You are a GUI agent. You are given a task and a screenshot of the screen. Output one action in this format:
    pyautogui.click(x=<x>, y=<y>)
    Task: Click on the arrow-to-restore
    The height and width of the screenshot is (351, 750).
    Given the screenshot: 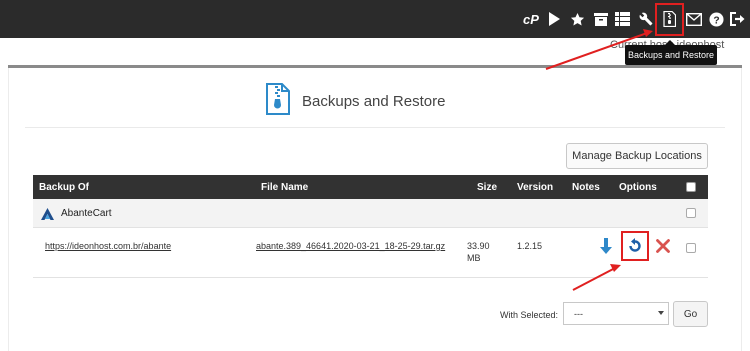 What is the action you would take?
    pyautogui.click(x=595, y=278)
    